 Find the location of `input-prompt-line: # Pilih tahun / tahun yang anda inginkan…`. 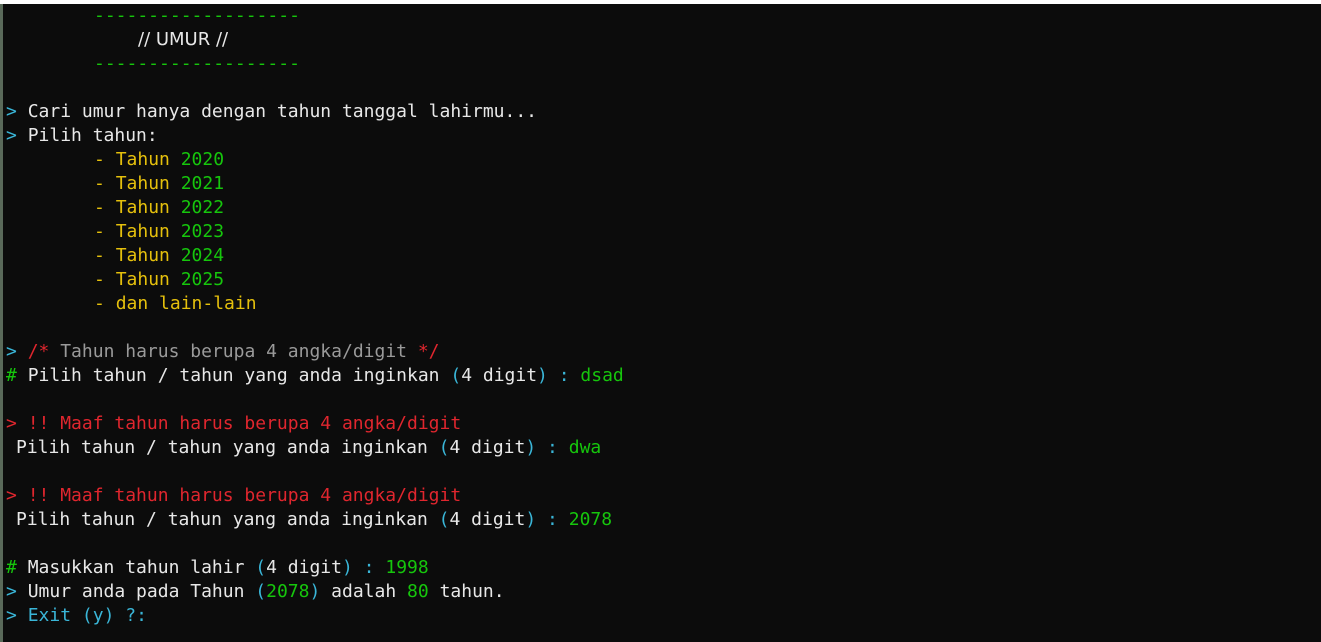

input-prompt-line: # Pilih tahun / tahun yang anda inginkan… is located at coordinates (315, 376).